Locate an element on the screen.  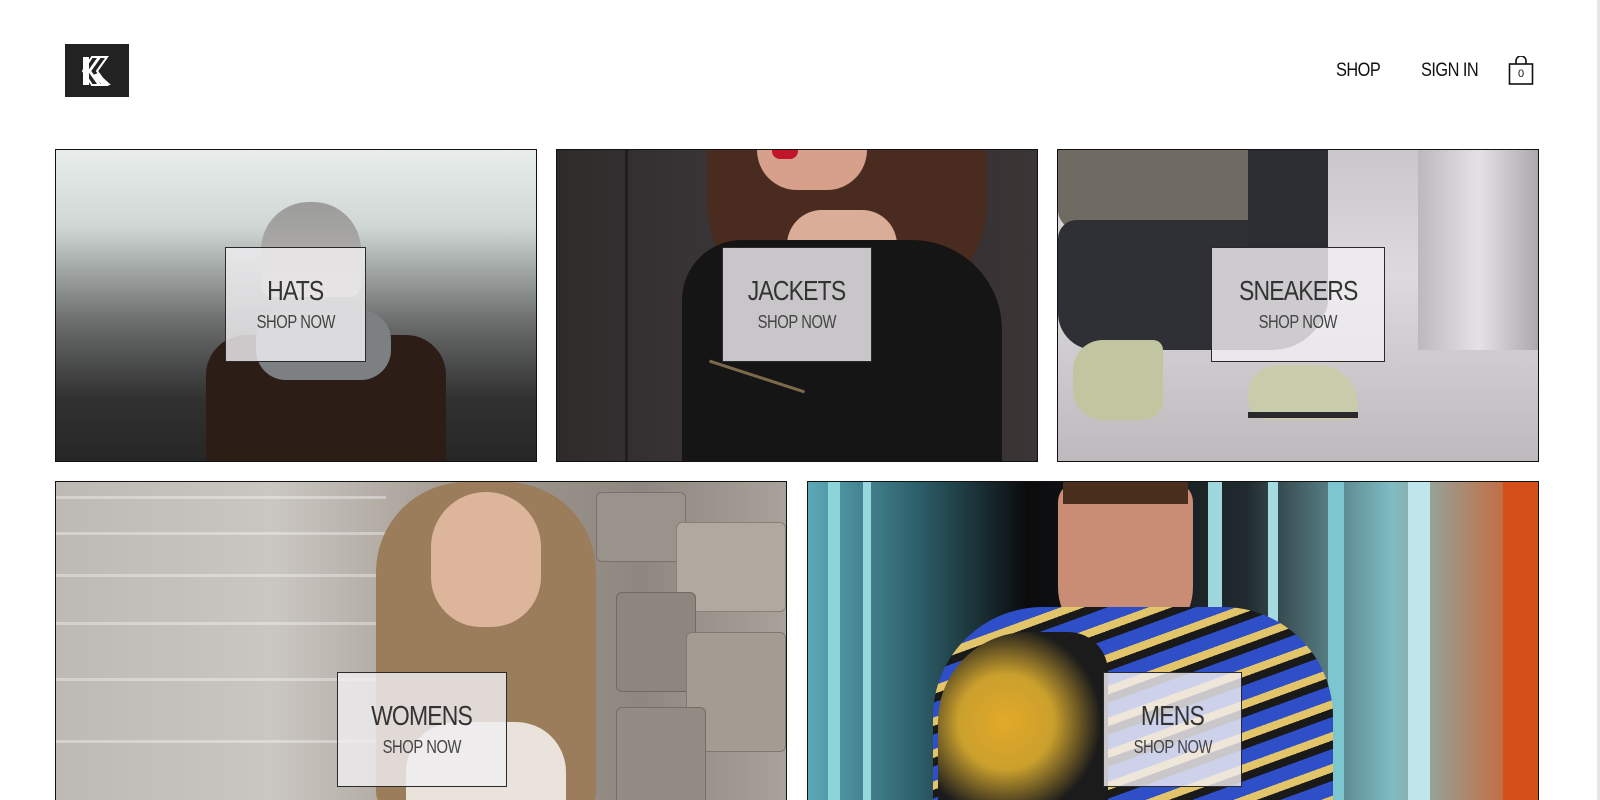
category-label-womens: WOMENS SHOP NOW is located at coordinates (422, 729).